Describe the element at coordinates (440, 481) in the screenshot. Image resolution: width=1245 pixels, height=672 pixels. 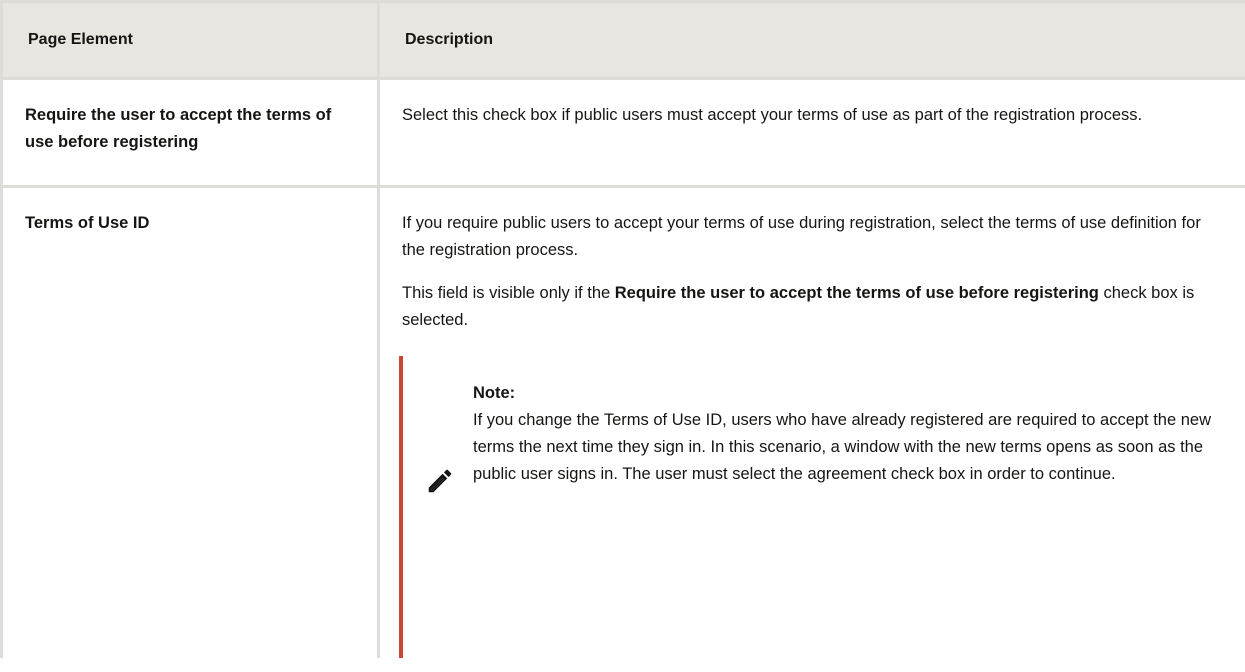
I see `pencil-icon` at that location.